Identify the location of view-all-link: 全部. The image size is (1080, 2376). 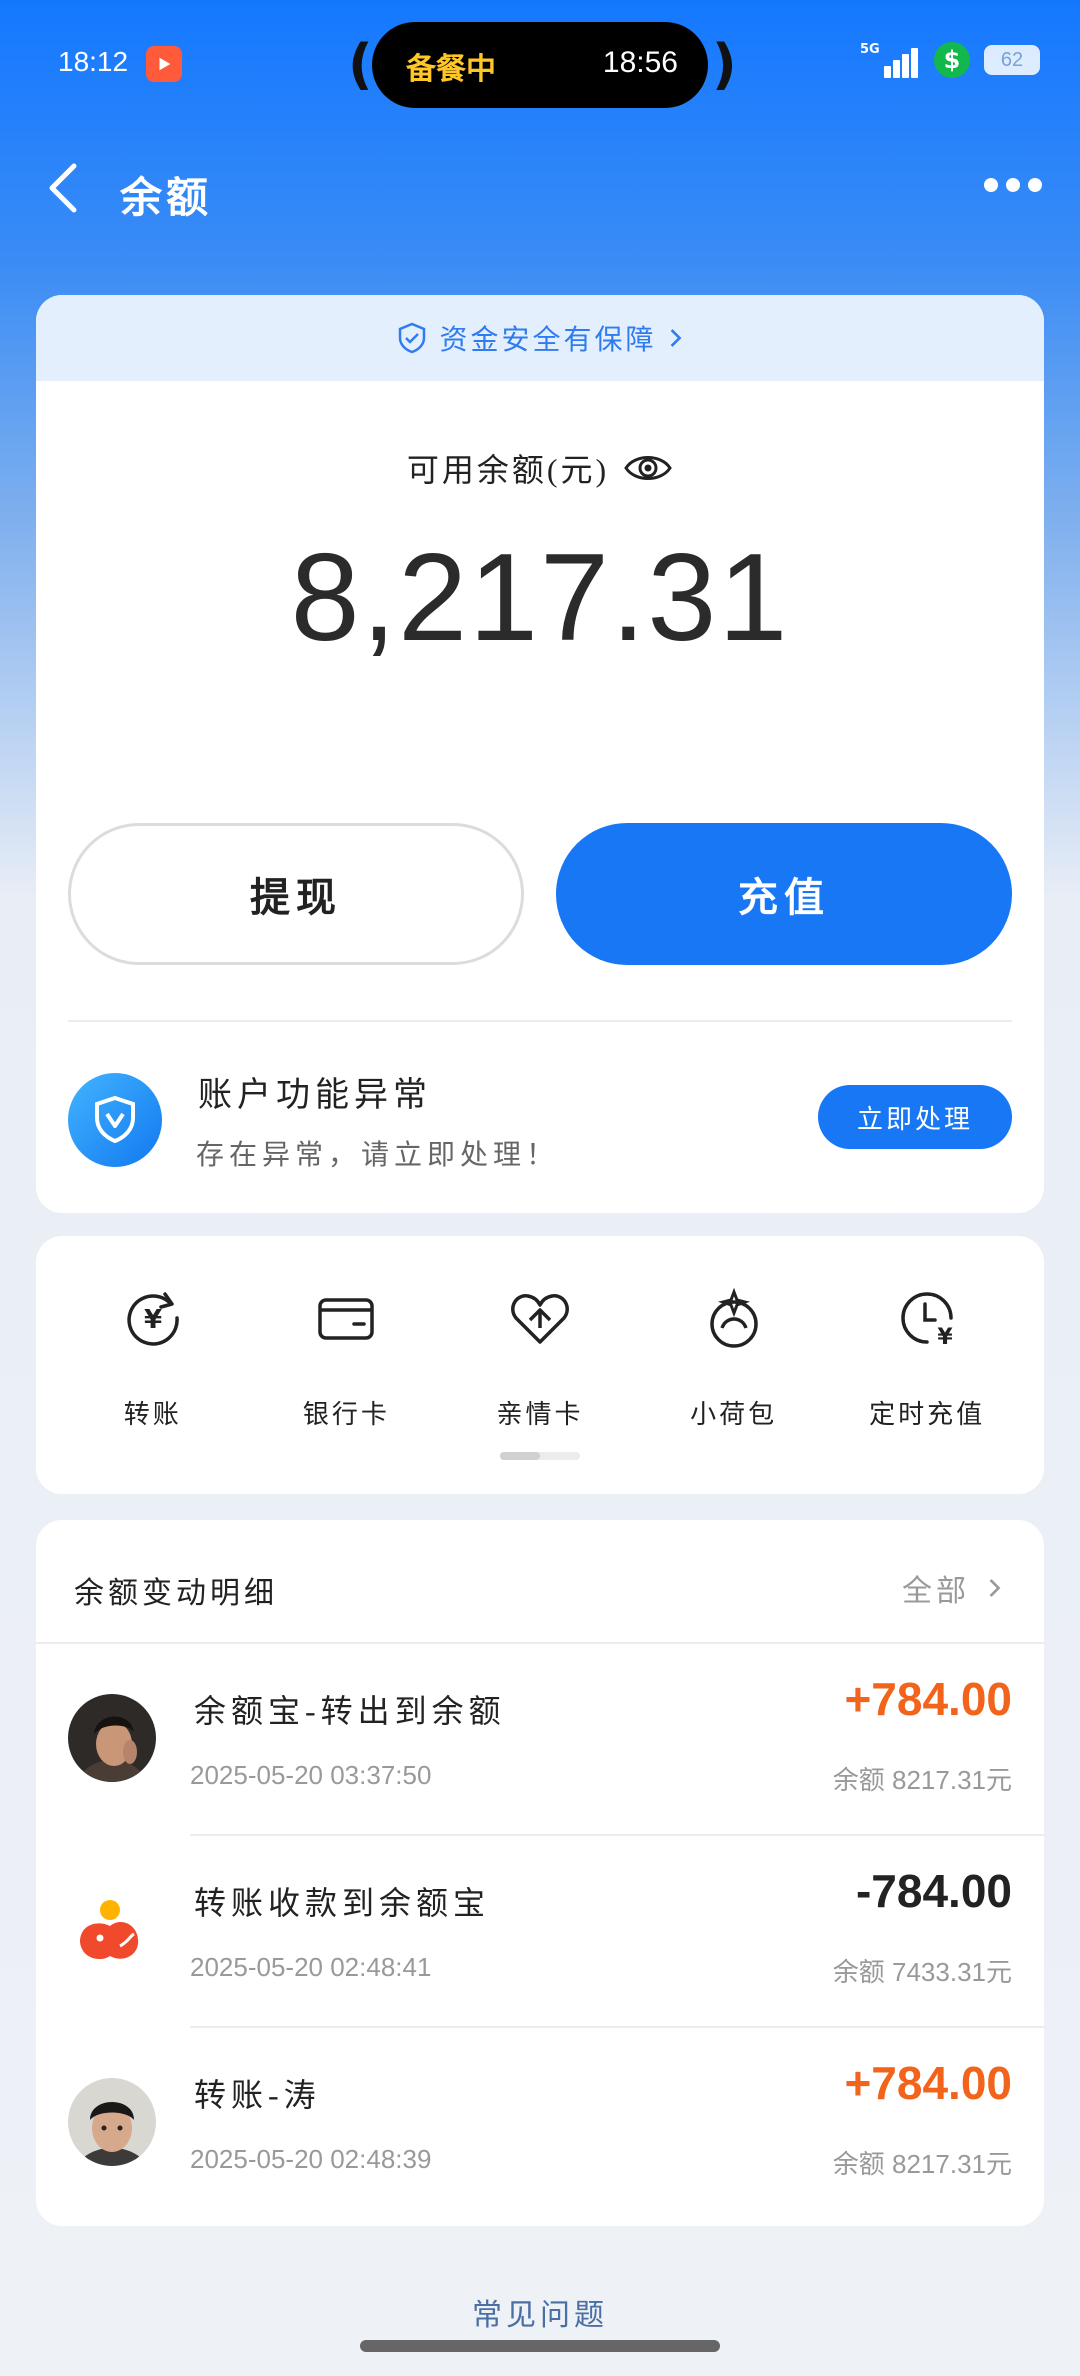
(953, 1588).